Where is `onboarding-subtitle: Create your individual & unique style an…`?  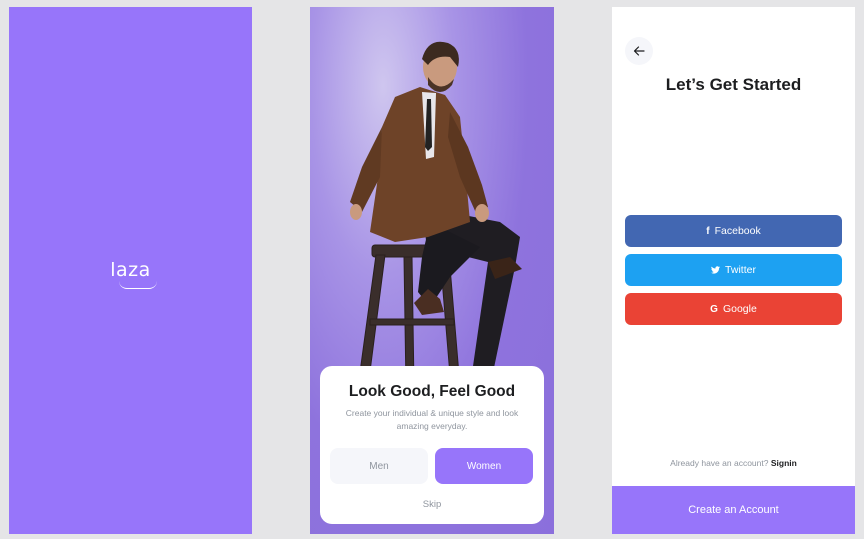
onboarding-subtitle: Create your individual & unique style an… is located at coordinates (432, 419).